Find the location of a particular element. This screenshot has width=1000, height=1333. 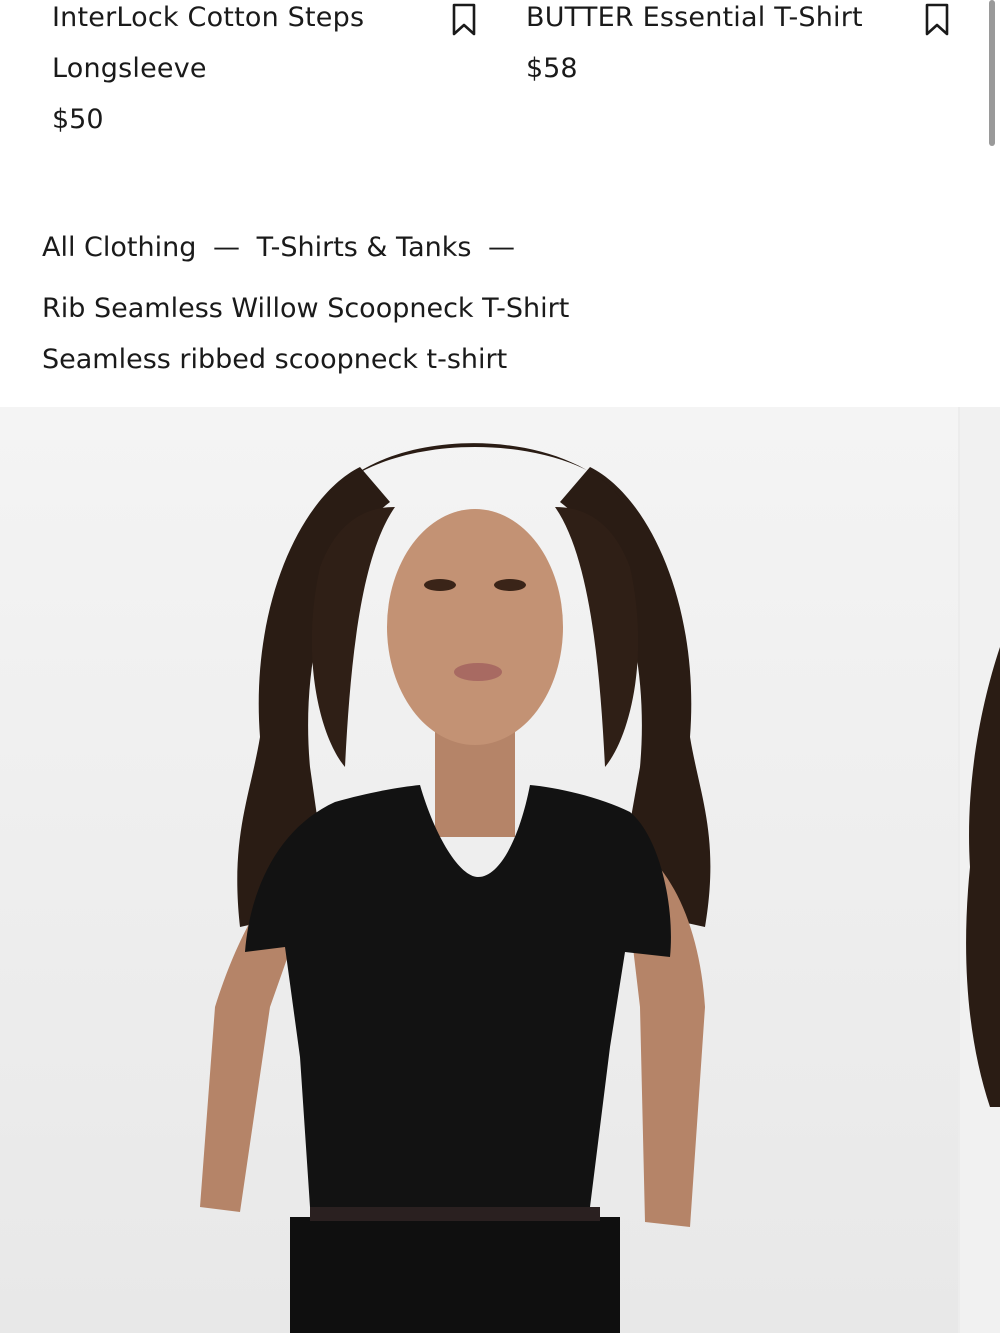

product-name: BUTTER Essential T-Shirt is located at coordinates (716, 21).